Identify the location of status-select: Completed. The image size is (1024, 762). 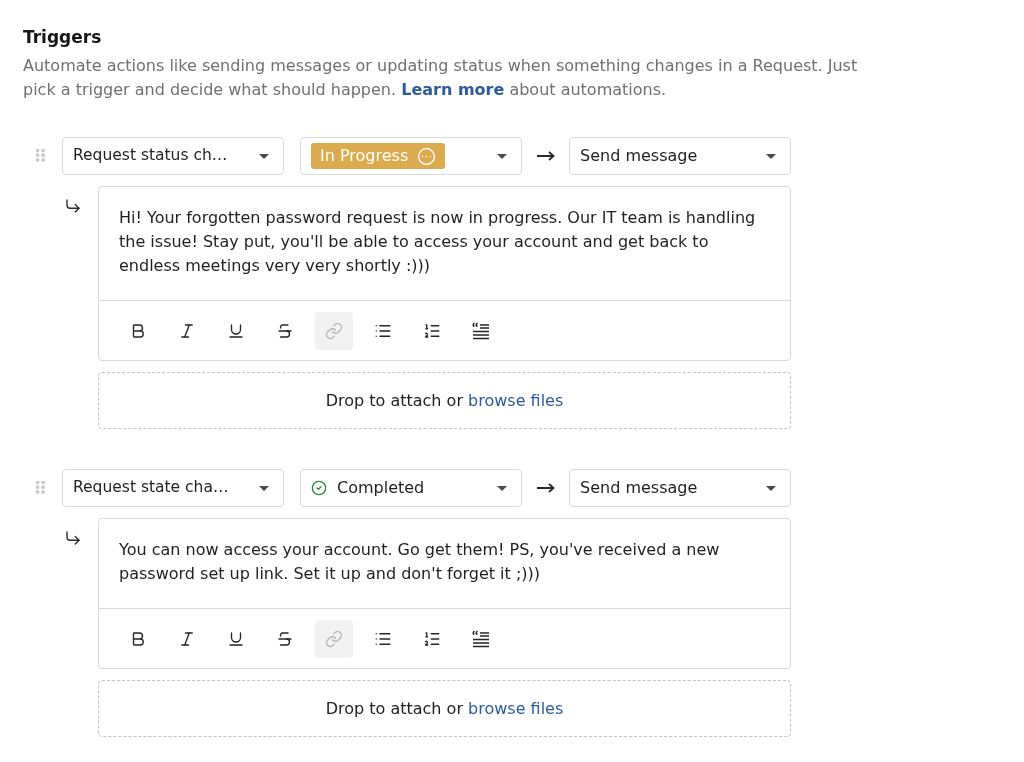
(411, 488).